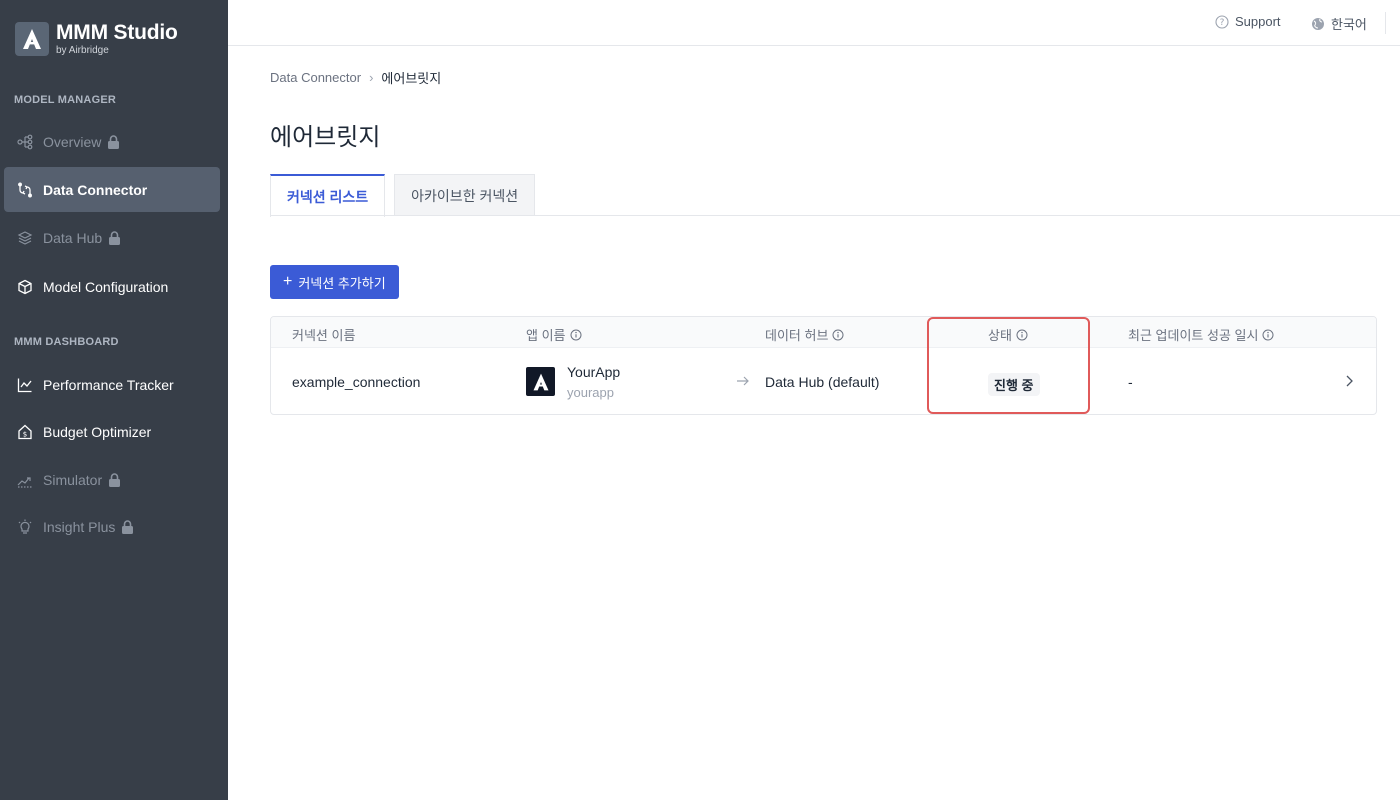  Describe the element at coordinates (24, 237) in the screenshot. I see `layers-icon` at that location.